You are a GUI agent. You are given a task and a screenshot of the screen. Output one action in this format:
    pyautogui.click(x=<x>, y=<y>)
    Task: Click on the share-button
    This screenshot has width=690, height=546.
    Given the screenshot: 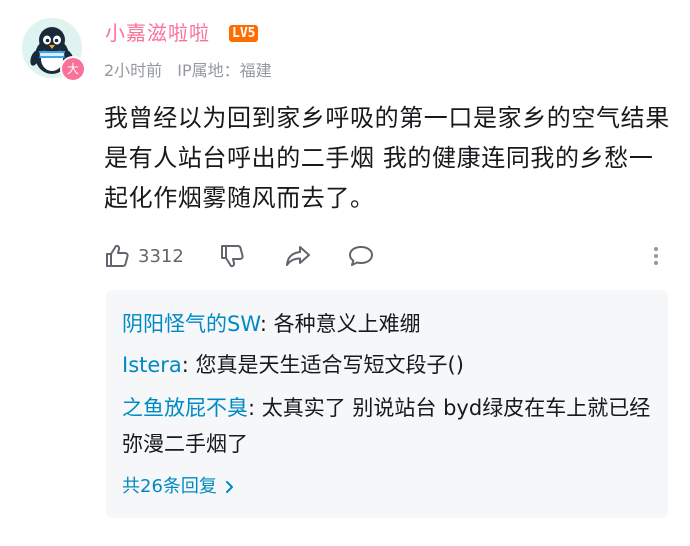 What is the action you would take?
    pyautogui.click(x=298, y=256)
    